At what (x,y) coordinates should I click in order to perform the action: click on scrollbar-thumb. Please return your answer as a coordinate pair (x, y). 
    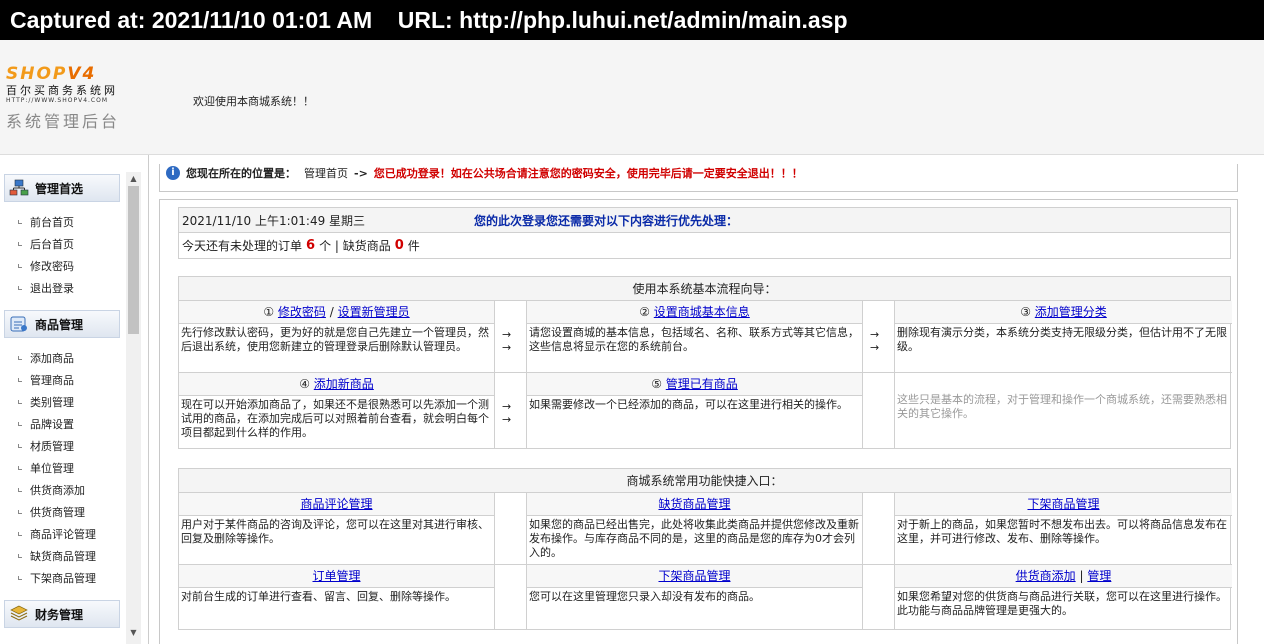
    Looking at the image, I should click on (133, 260).